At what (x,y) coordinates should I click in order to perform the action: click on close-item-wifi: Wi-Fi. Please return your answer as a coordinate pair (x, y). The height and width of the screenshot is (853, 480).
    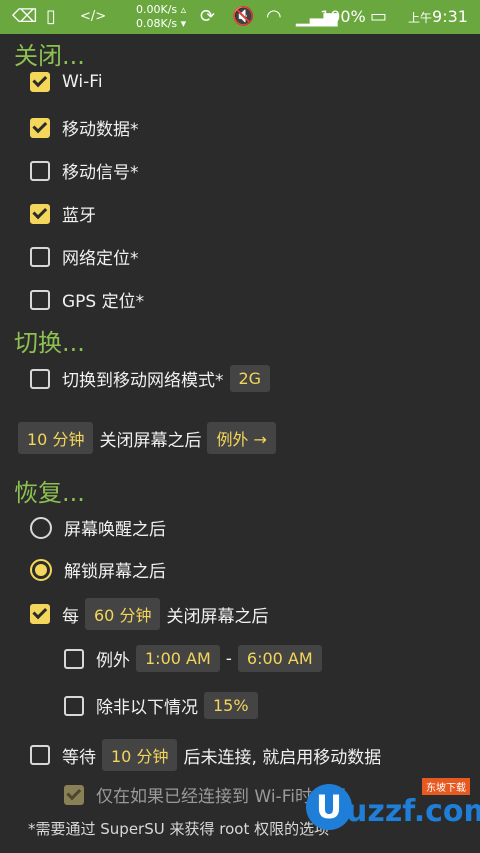
    Looking at the image, I should click on (66, 82).